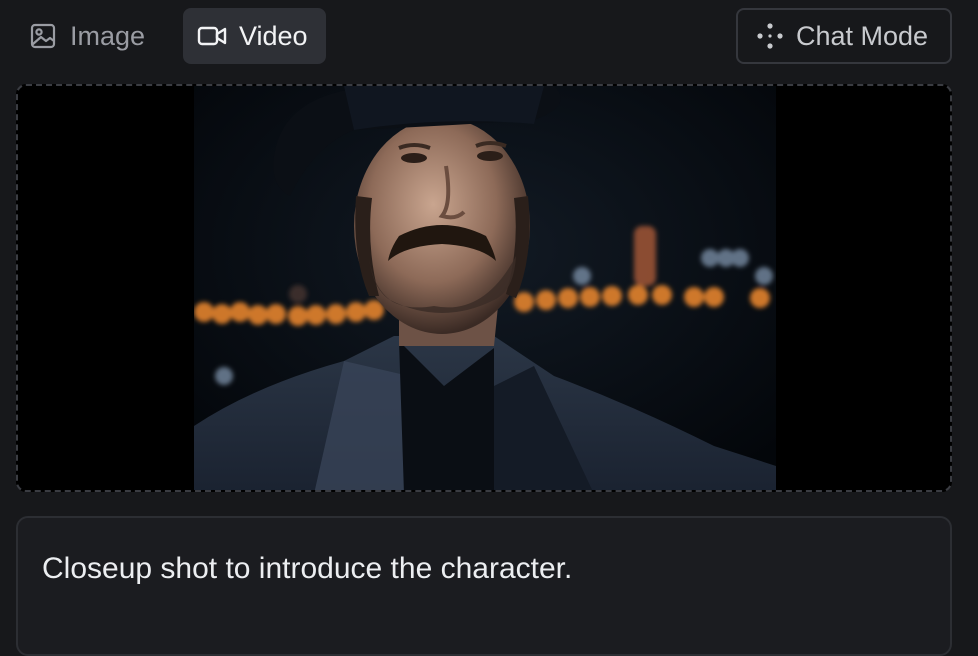 This screenshot has height=656, width=978. Describe the element at coordinates (212, 36) in the screenshot. I see `video-camera-icon` at that location.